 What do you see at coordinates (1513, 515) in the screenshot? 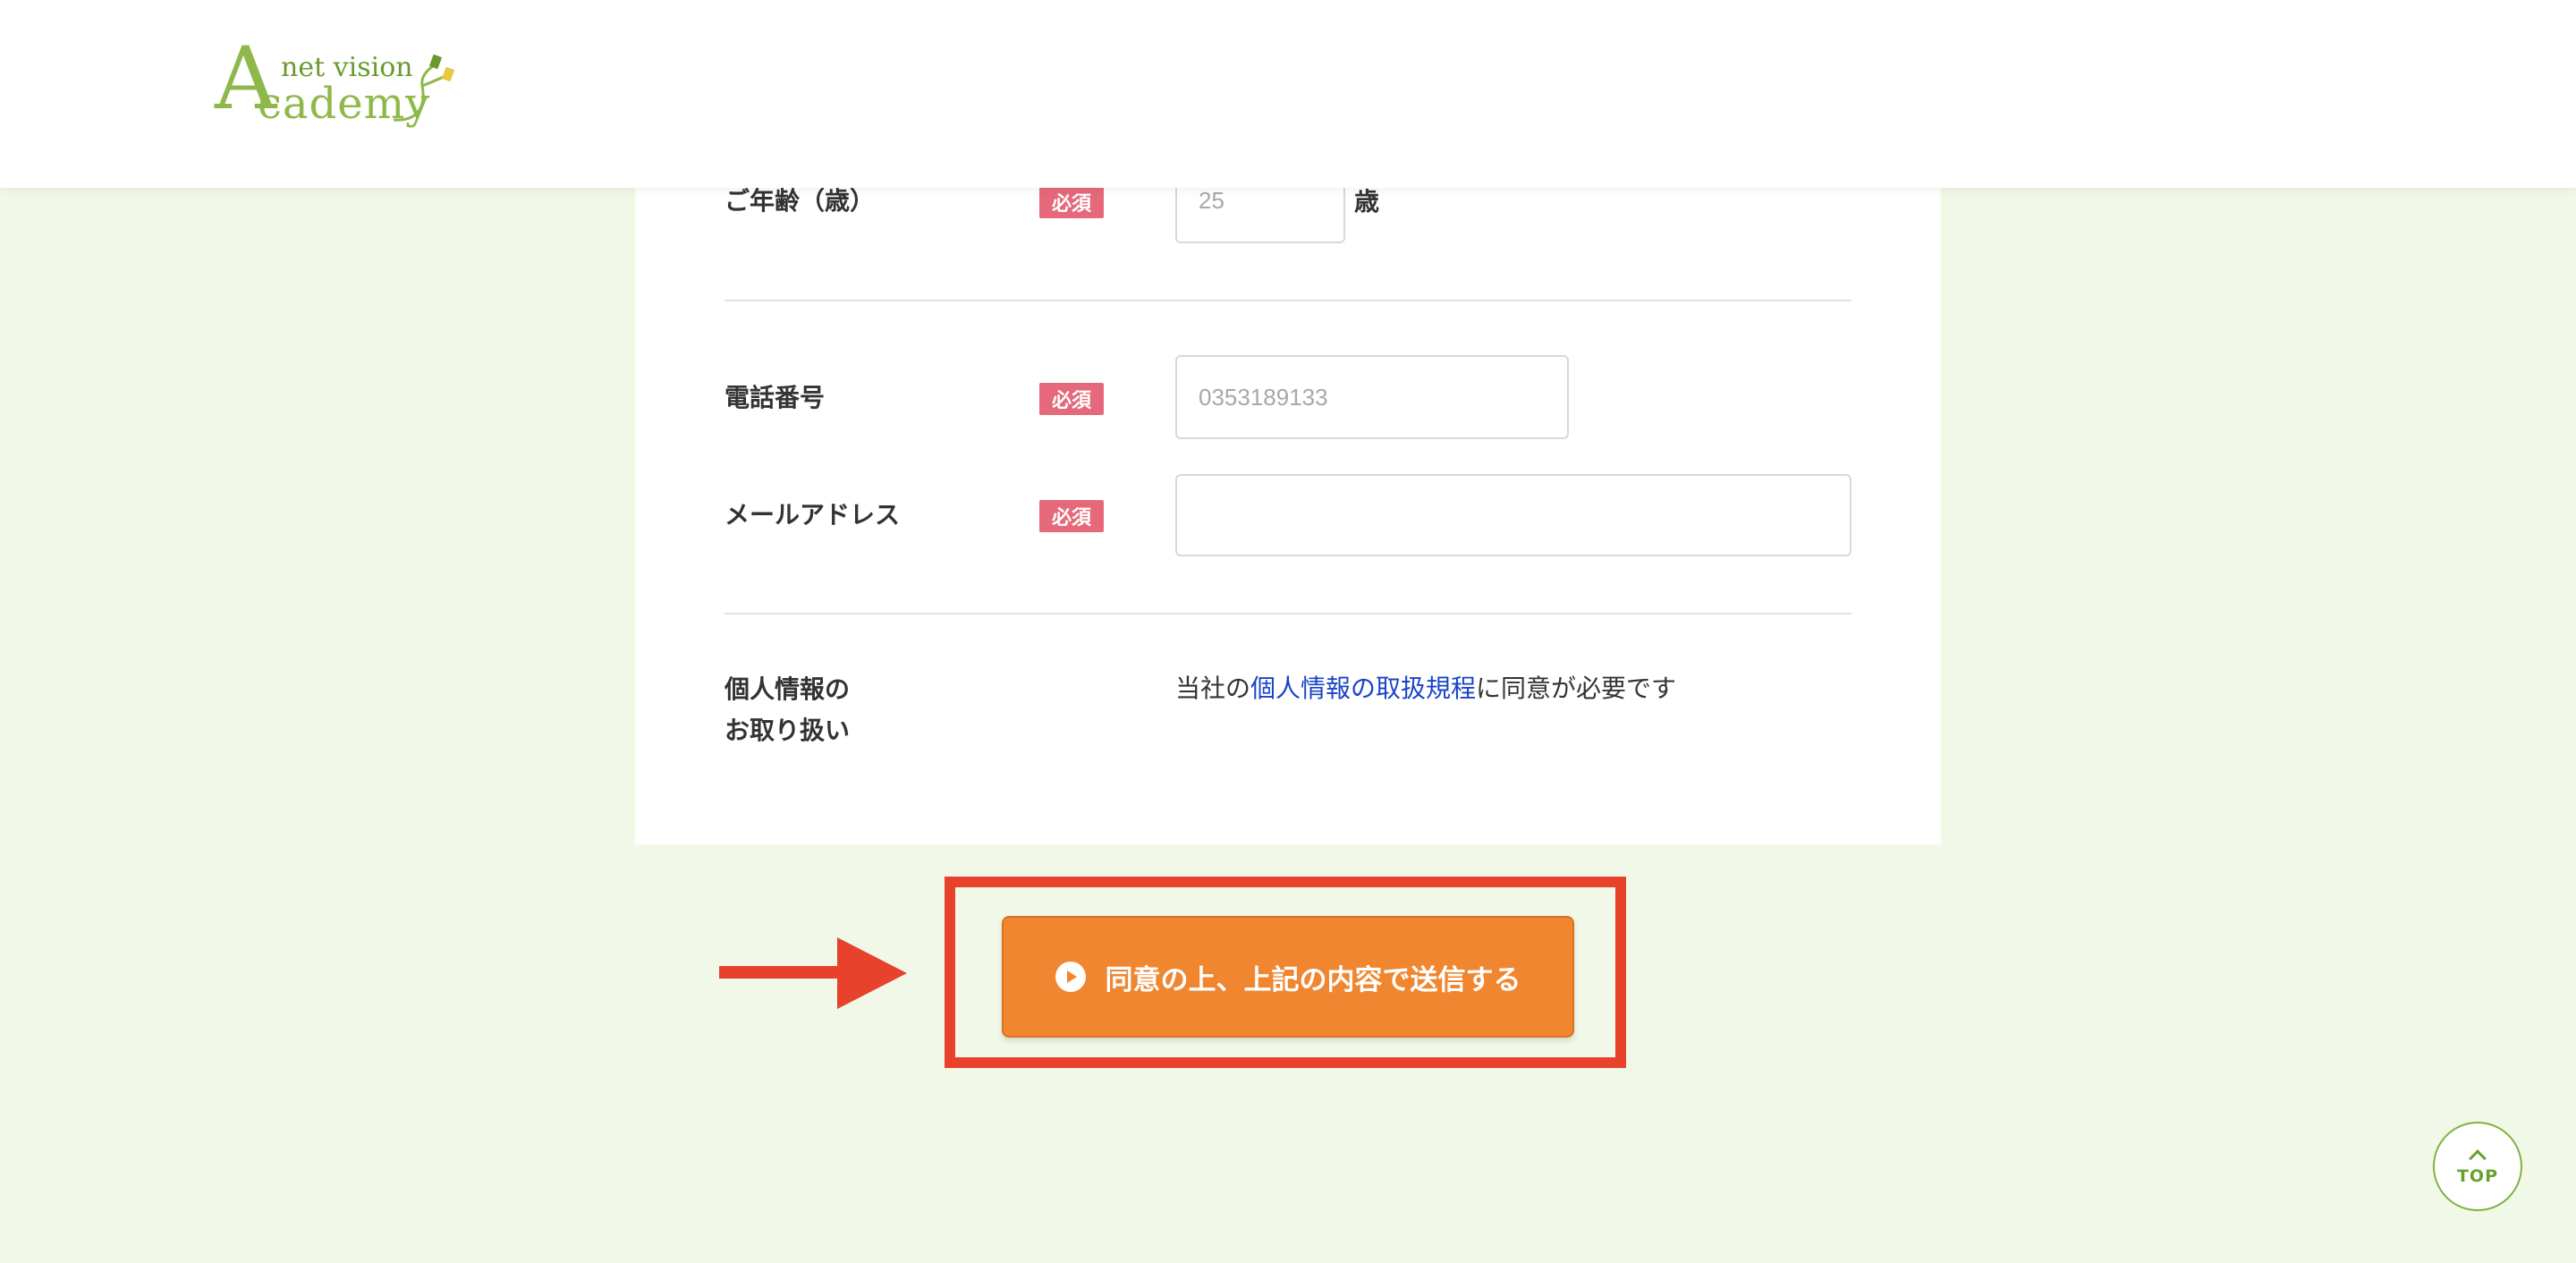
I see `email-input` at bounding box center [1513, 515].